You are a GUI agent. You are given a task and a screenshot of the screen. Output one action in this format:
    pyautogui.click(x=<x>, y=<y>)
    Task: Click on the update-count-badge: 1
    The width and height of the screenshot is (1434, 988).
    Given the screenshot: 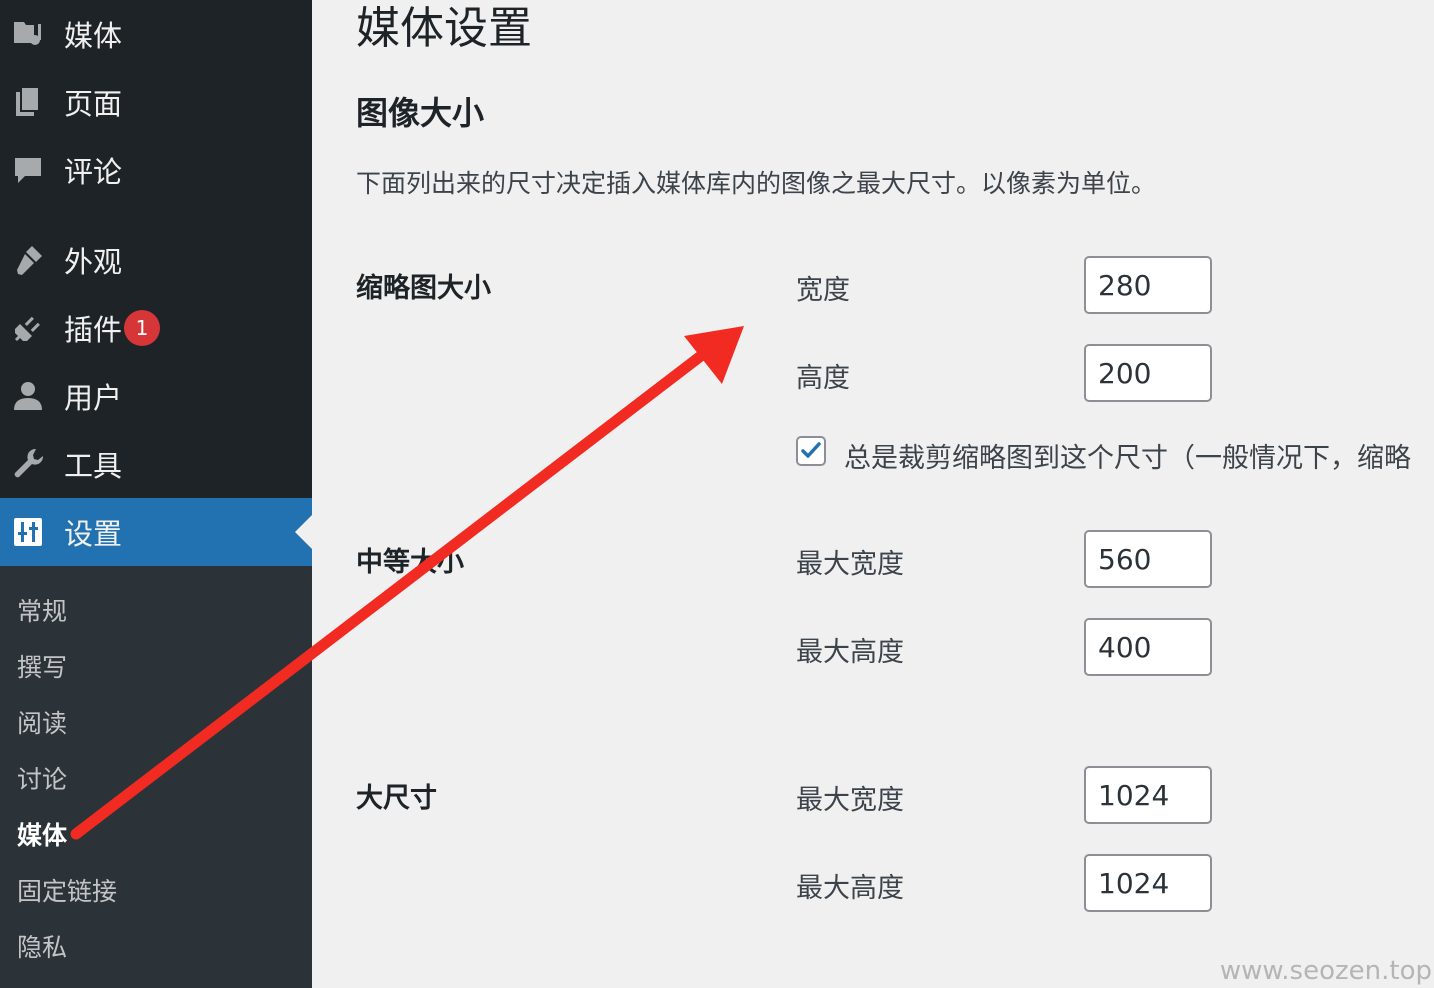 What is the action you would take?
    pyautogui.click(x=142, y=328)
    